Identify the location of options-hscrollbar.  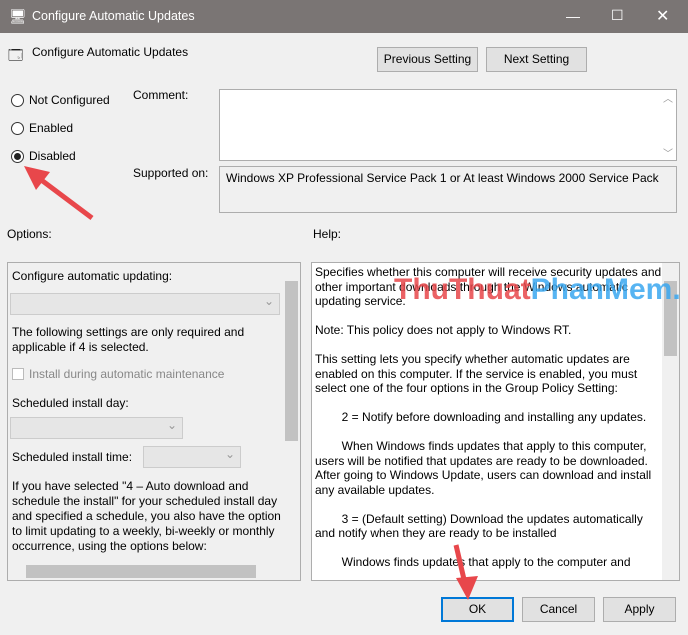
(146, 571).